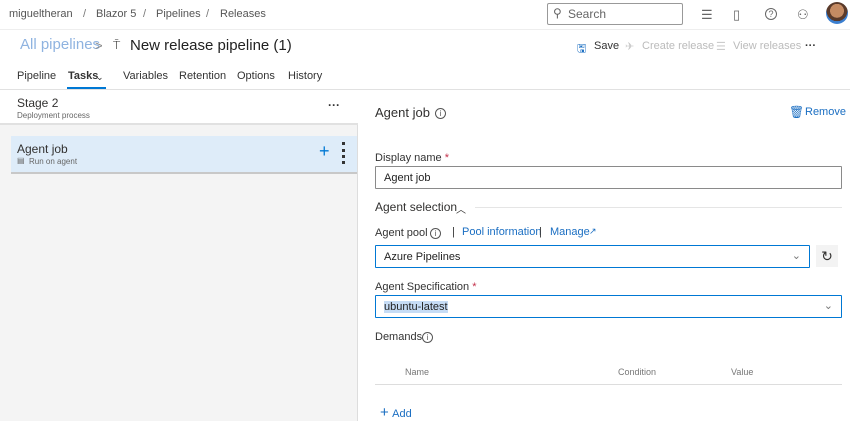  Describe the element at coordinates (422, 287) in the screenshot. I see `label-text: Agent Specification` at that location.